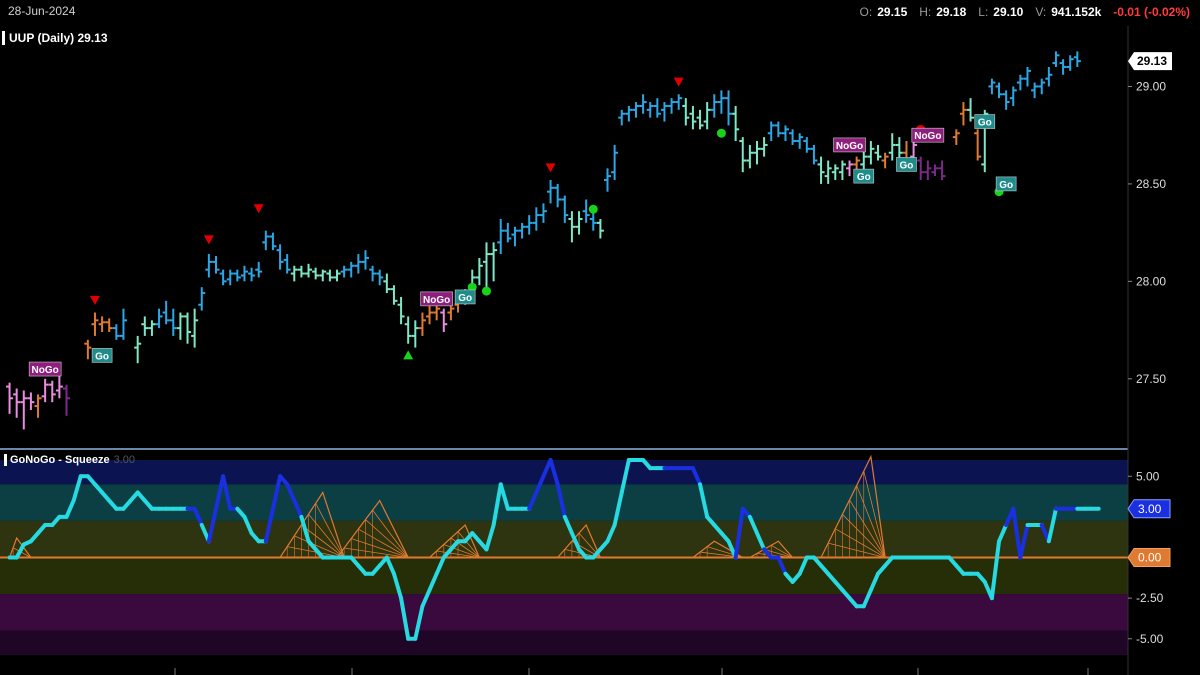  What do you see at coordinates (1149, 557) in the screenshot?
I see `zero-value-tag: 0.00` at bounding box center [1149, 557].